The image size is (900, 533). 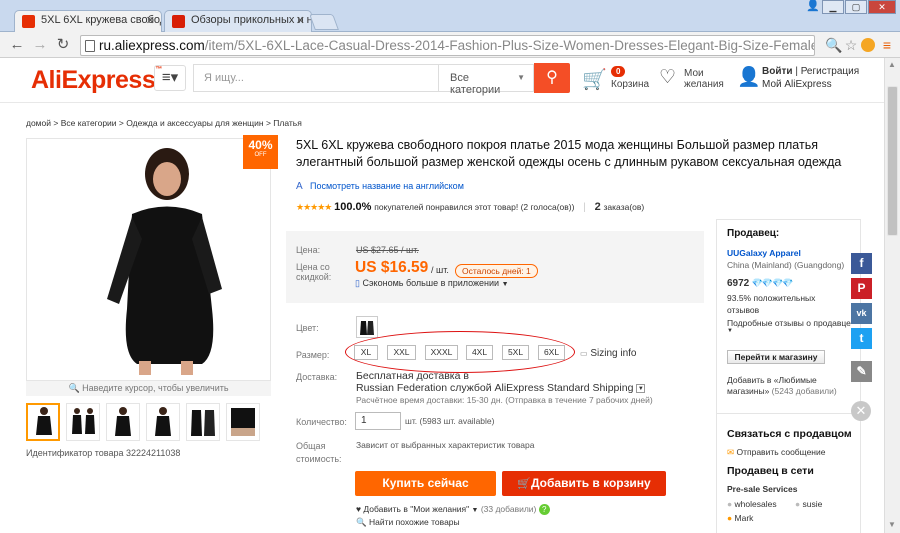 What do you see at coordinates (797, 84) in the screenshot?
I see `my-aliexpress-link: Мой AliExpress` at bounding box center [797, 84].